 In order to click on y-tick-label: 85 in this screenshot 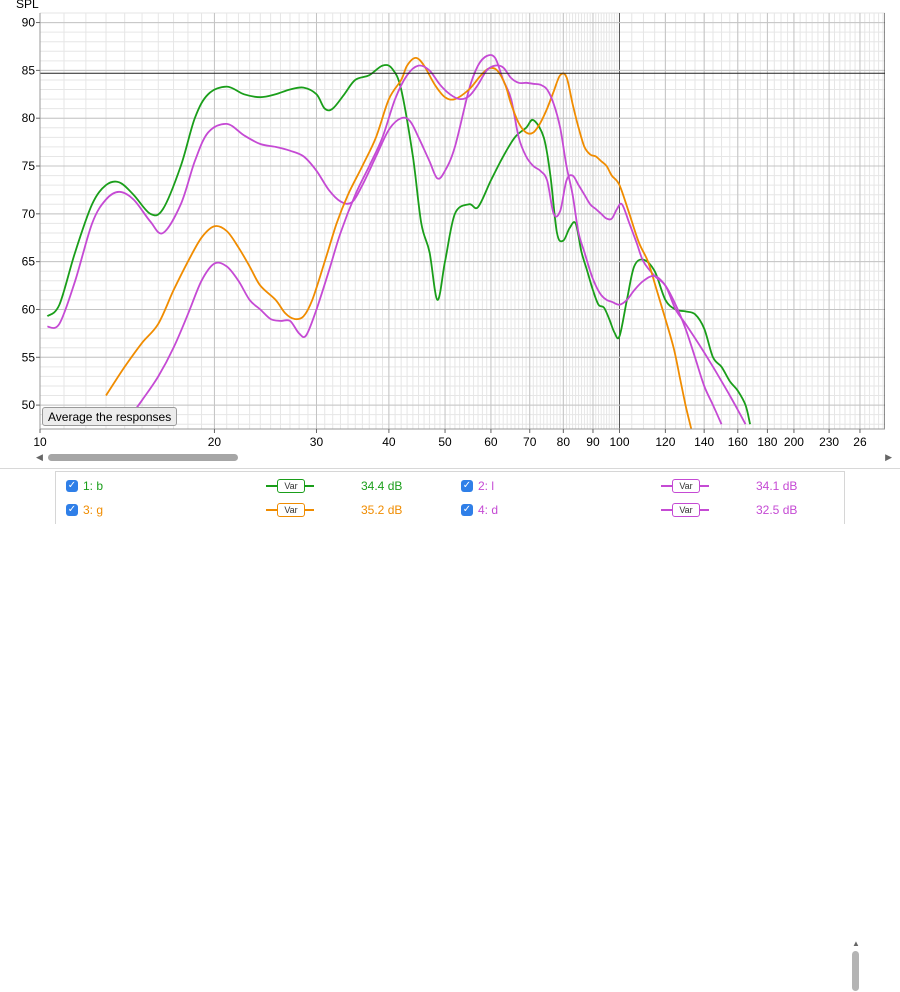, I will do `click(29, 70)`.